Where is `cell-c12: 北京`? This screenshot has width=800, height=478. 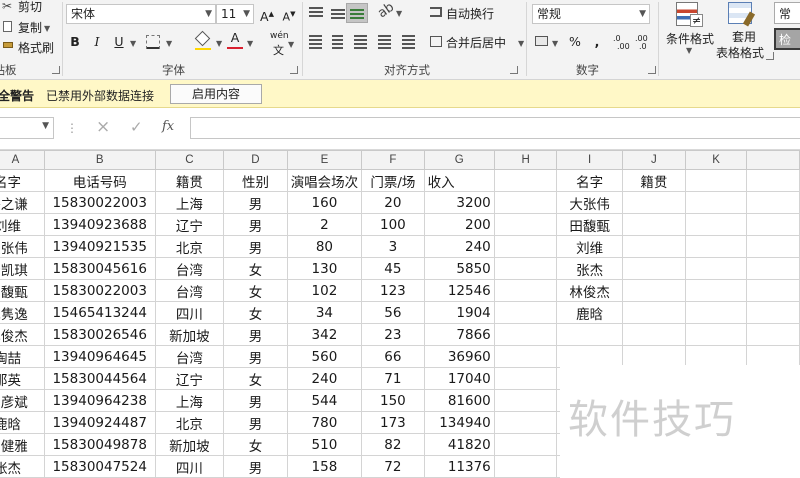 cell-c12: 北京 is located at coordinates (189, 422).